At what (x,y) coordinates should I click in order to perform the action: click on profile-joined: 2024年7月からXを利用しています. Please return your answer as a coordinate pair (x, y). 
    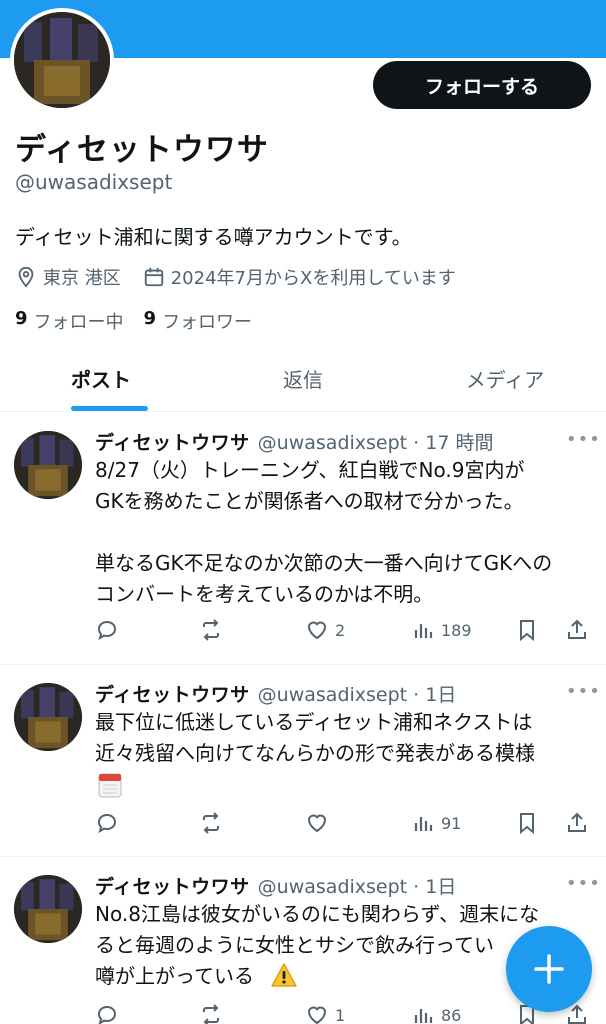
    Looking at the image, I should click on (299, 277).